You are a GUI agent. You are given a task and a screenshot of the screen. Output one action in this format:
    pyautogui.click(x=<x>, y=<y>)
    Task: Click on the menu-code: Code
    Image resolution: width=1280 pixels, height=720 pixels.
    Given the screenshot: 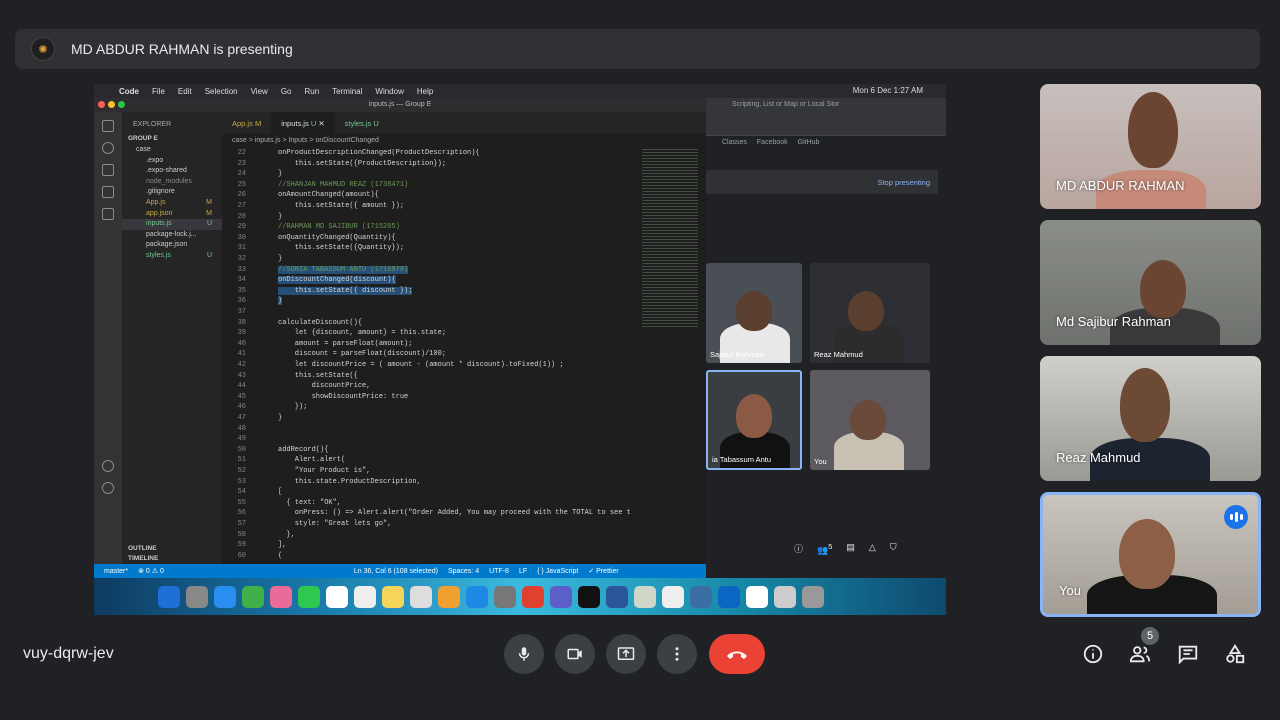 What is the action you would take?
    pyautogui.click(x=129, y=91)
    